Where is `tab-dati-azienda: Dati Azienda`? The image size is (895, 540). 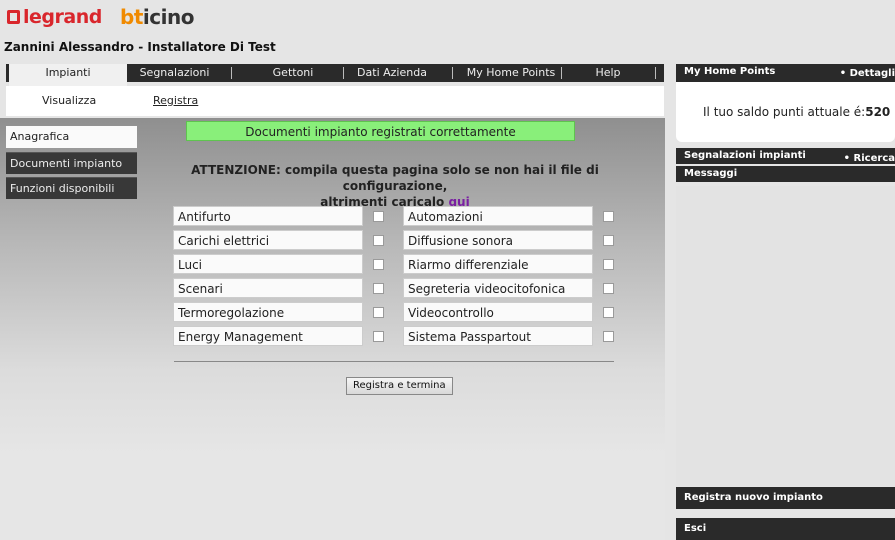
tab-dati-azienda: Dati Azienda is located at coordinates (392, 73).